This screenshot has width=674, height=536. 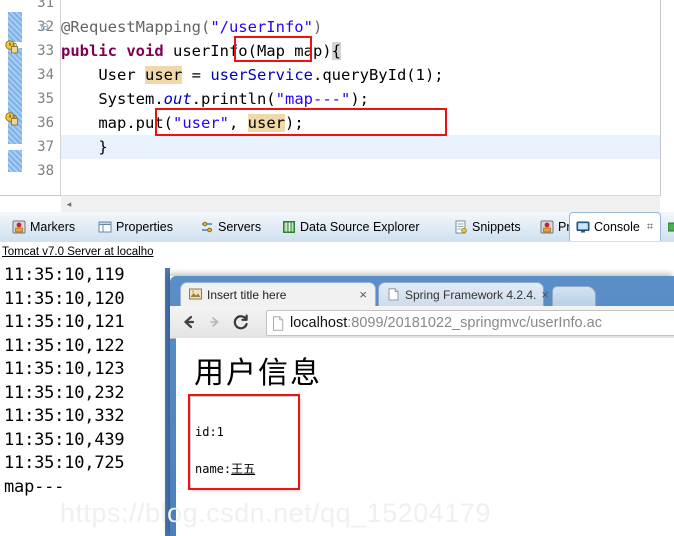 I want to click on punct-token: );, so click(x=359, y=99).